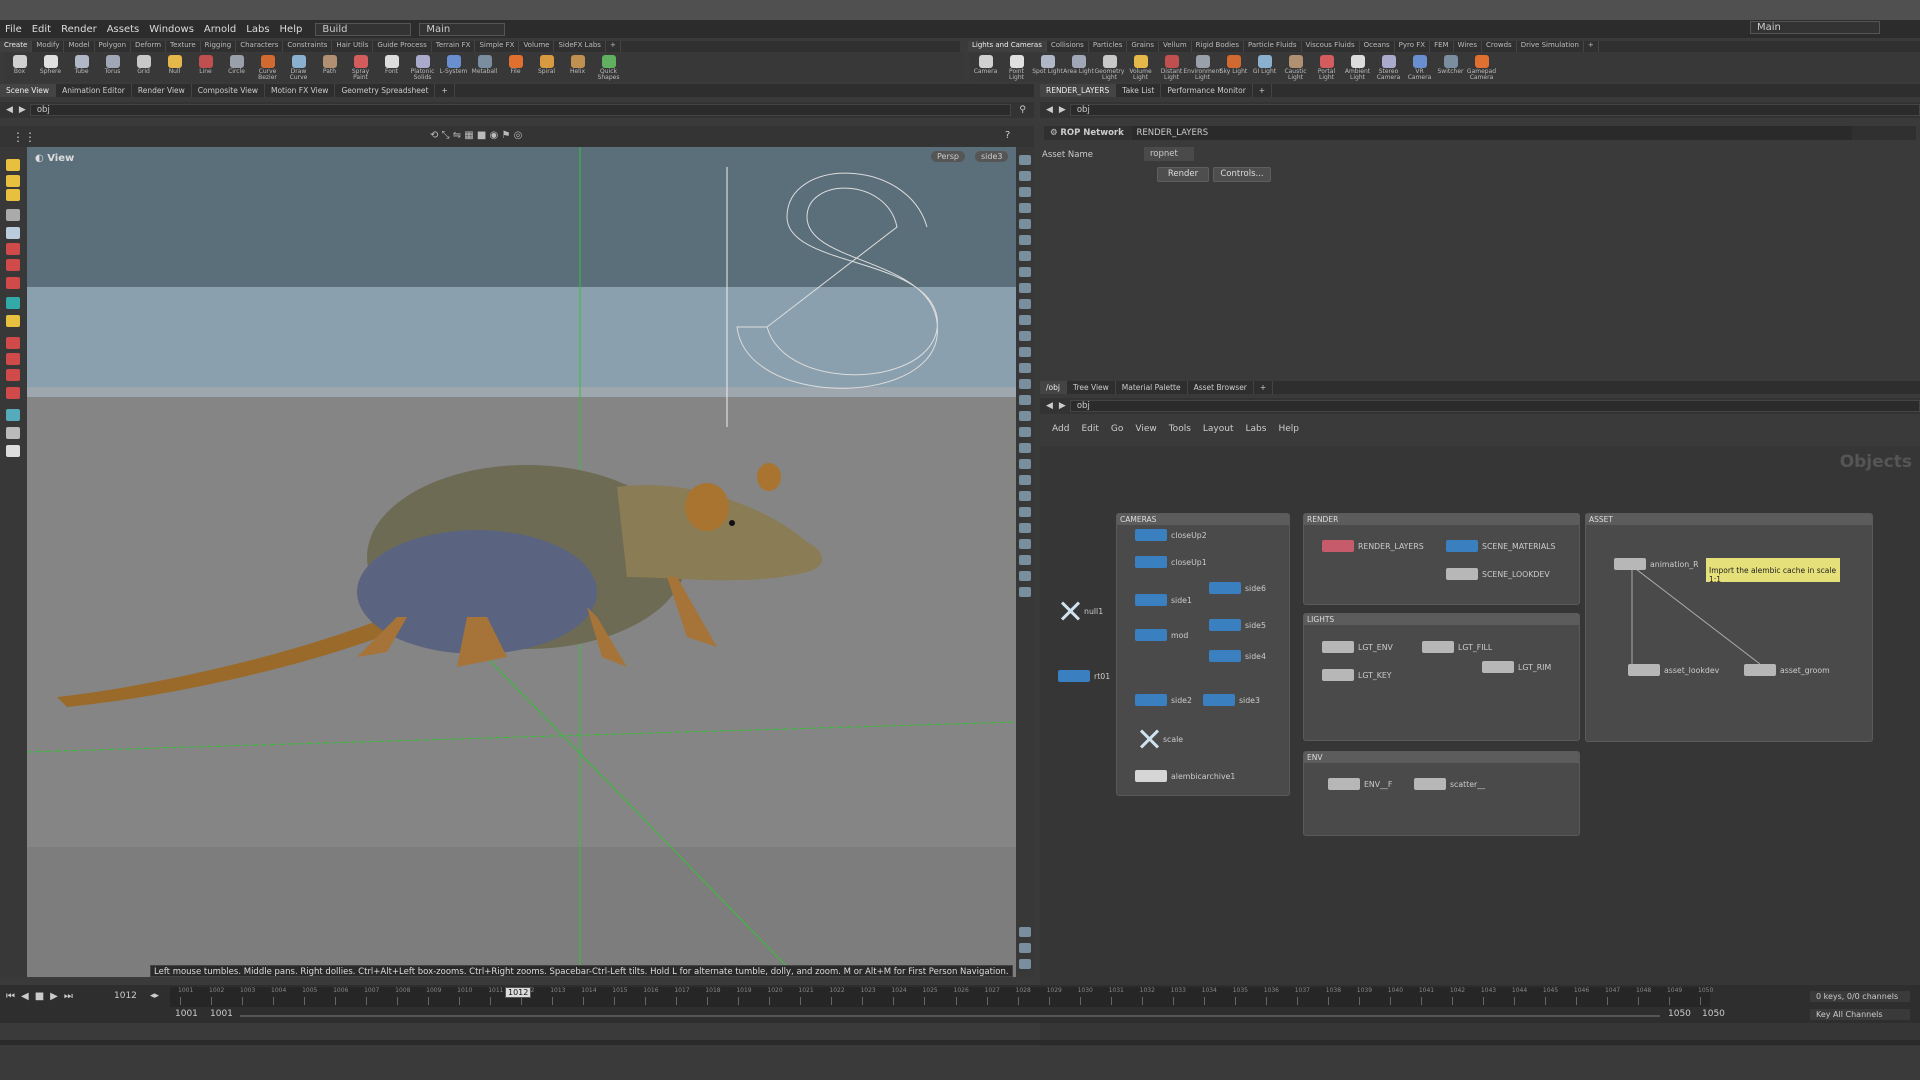  I want to click on node-asset-groom: asset_groom, so click(1787, 670).